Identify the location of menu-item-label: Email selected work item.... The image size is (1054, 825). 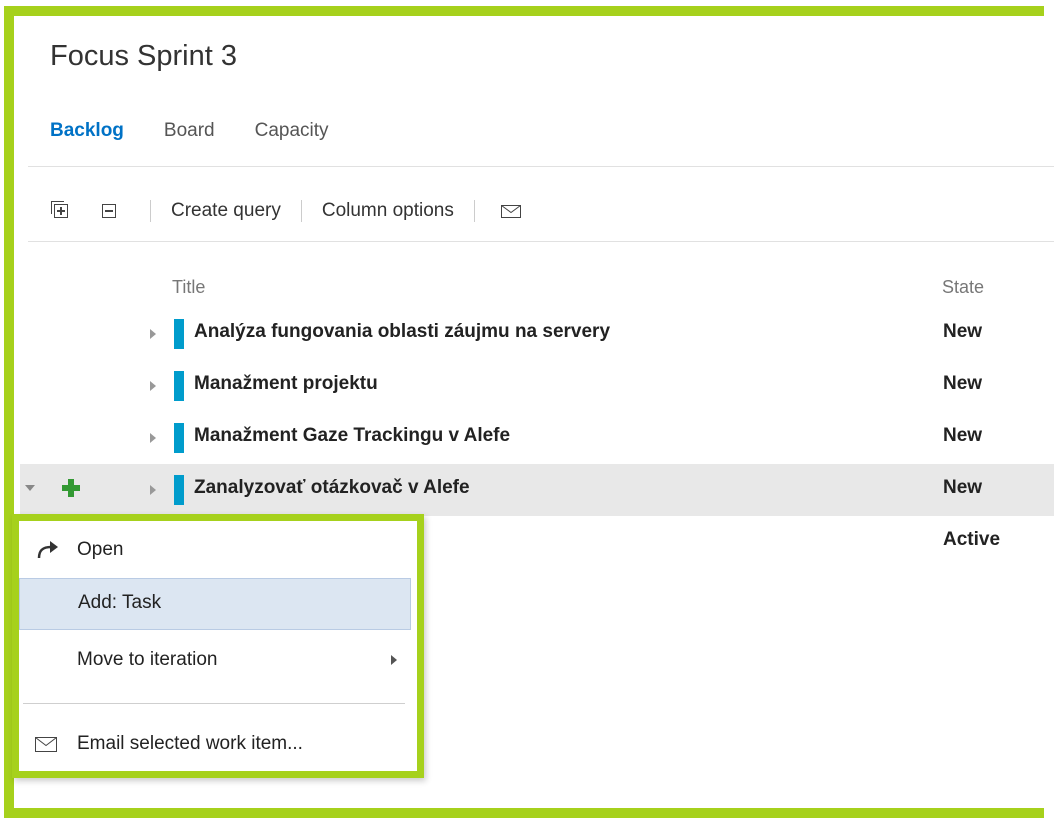
(190, 743).